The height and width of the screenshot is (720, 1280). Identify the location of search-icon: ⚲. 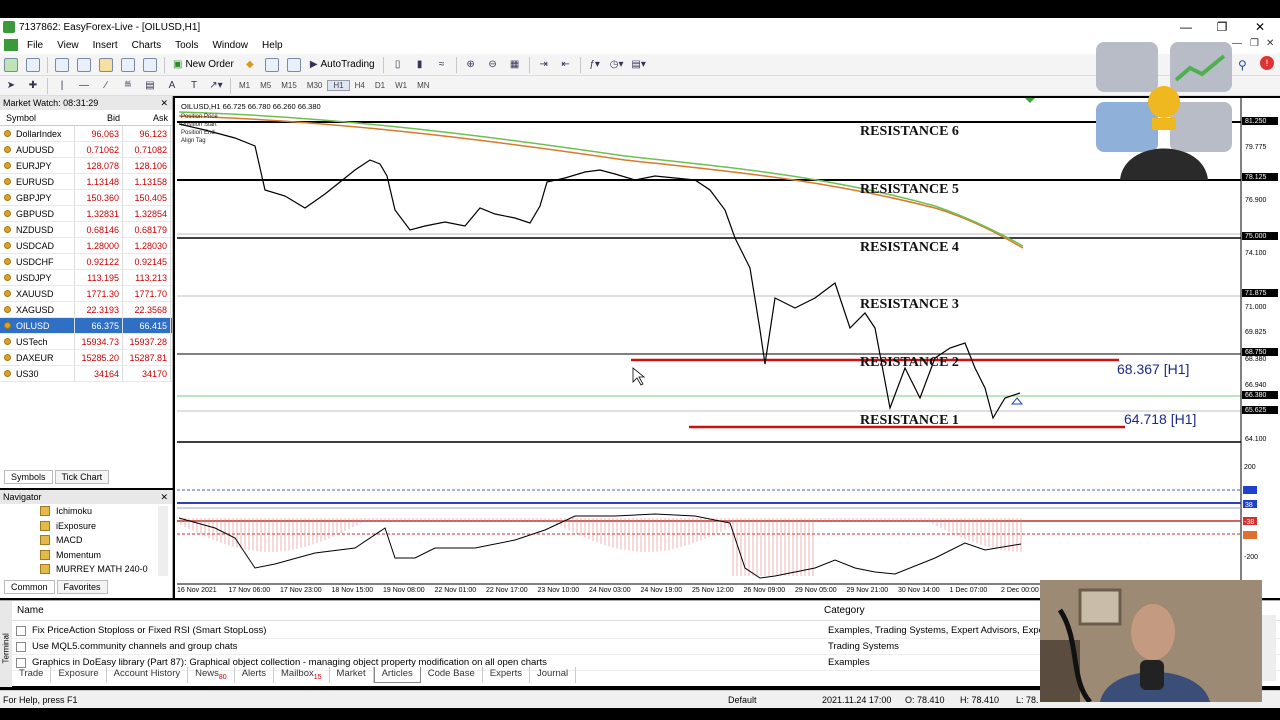
(1242, 65).